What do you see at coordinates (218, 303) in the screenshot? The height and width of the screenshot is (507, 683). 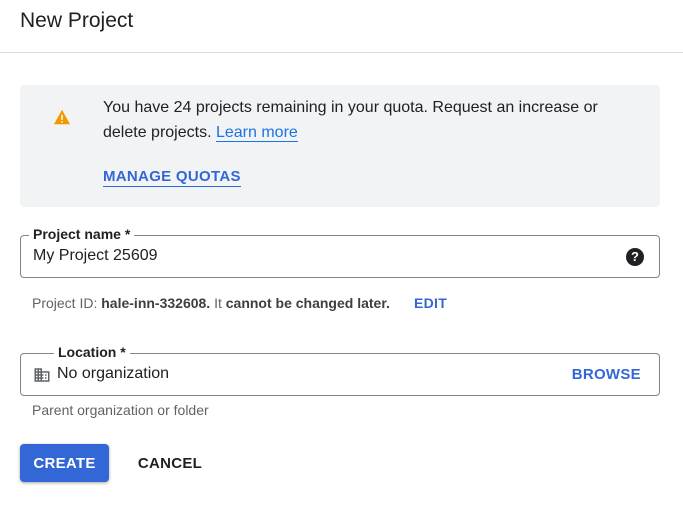 I see `project-id-middle: It` at bounding box center [218, 303].